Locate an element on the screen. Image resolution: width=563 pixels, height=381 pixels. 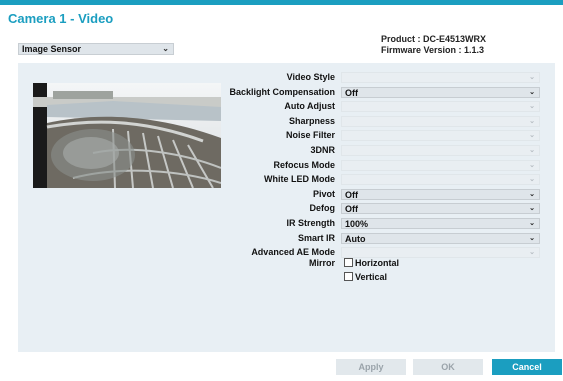
setting-select-value: 100% is located at coordinates (357, 224).